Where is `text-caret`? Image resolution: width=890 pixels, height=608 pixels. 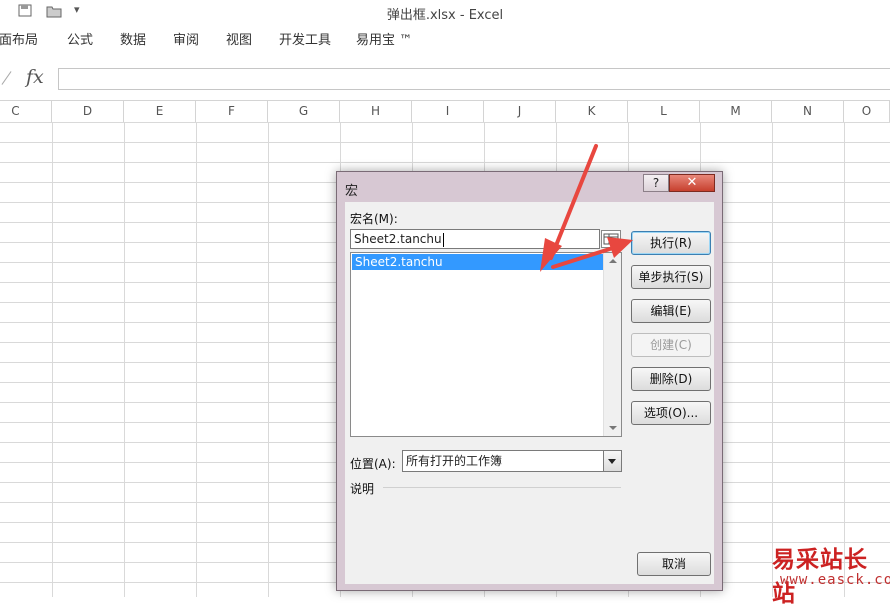
text-caret is located at coordinates (443, 239).